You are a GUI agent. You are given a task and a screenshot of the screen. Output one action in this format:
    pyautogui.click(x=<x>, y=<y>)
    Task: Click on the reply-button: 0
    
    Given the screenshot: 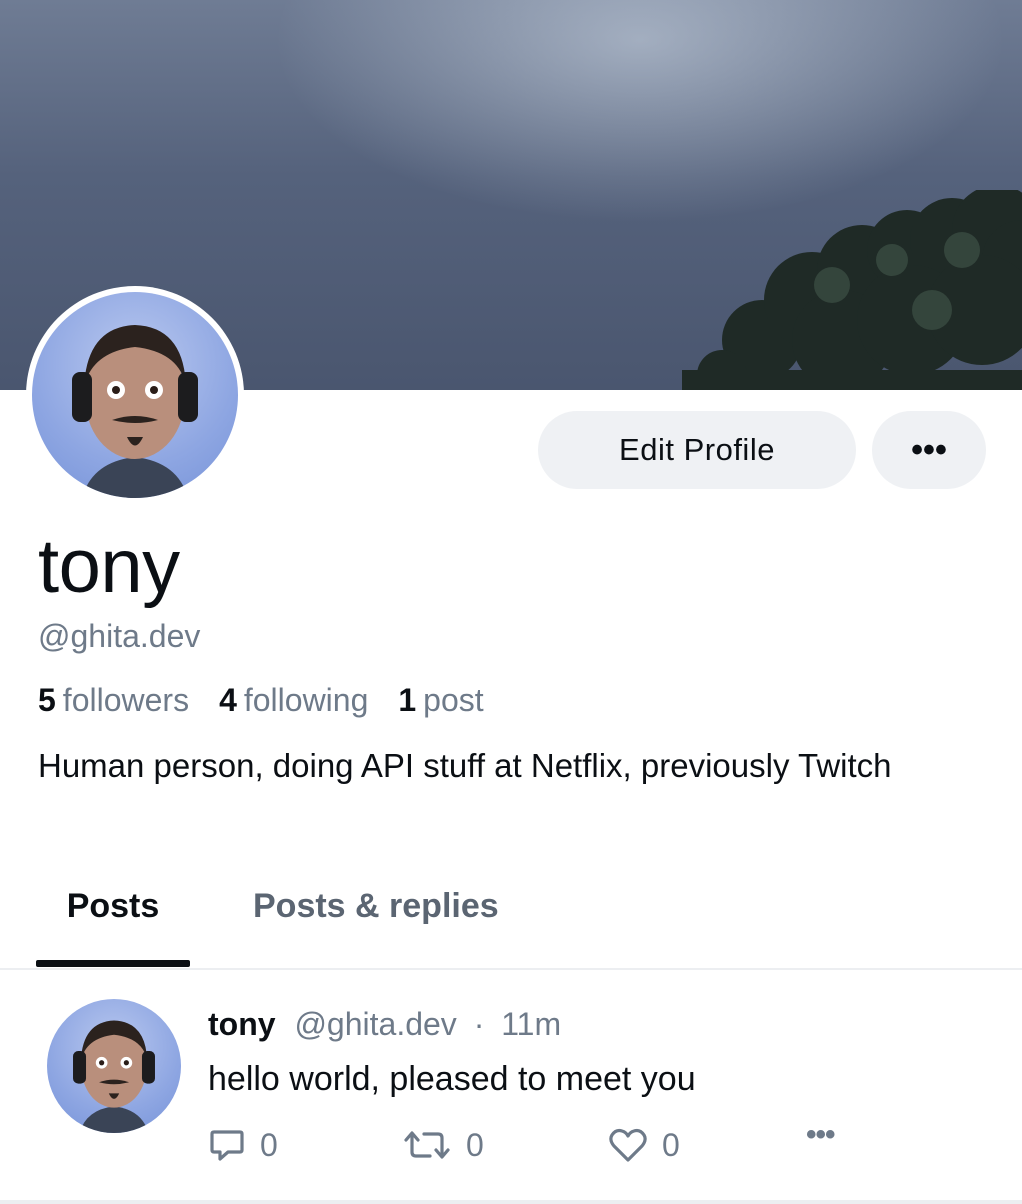 What is the action you would take?
    pyautogui.click(x=243, y=1145)
    